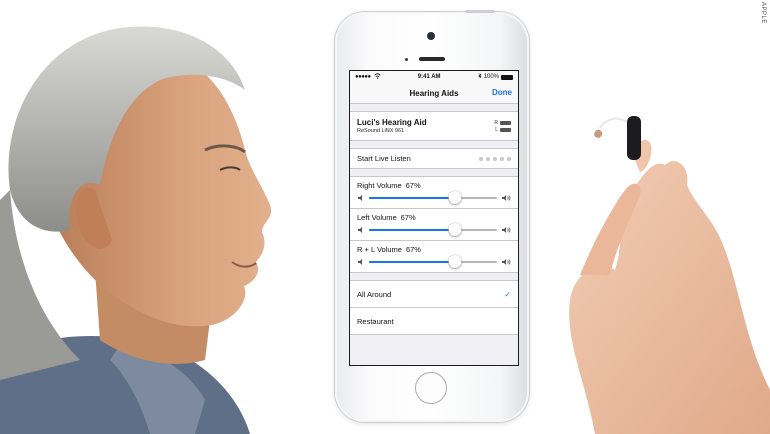  Describe the element at coordinates (502, 92) in the screenshot. I see `done-button: Done` at that location.